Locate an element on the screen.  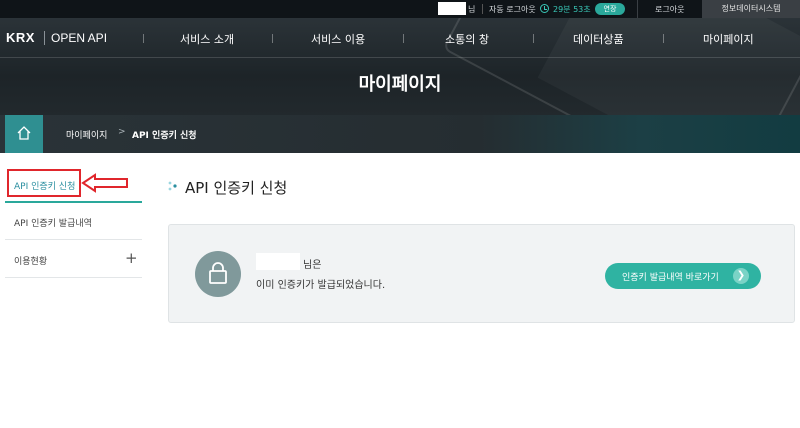
sidebar-item-label: API 인증키 신청 is located at coordinates (45, 187).